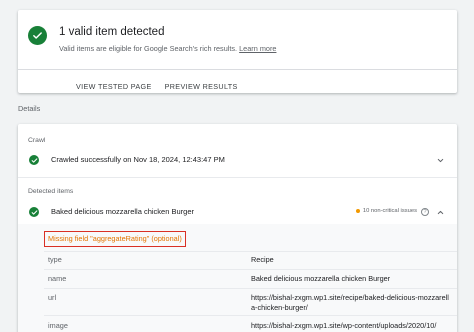 The height and width of the screenshot is (332, 474). Describe the element at coordinates (440, 160) in the screenshot. I see `chevron-down-icon` at that location.